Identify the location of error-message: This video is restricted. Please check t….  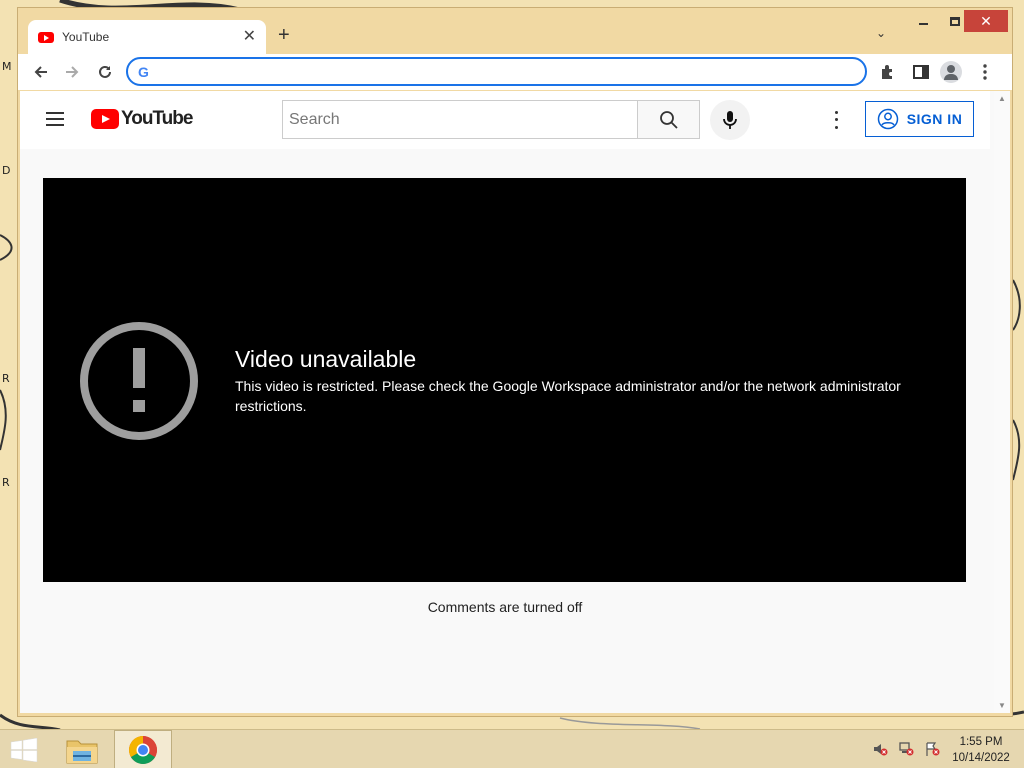
(568, 396).